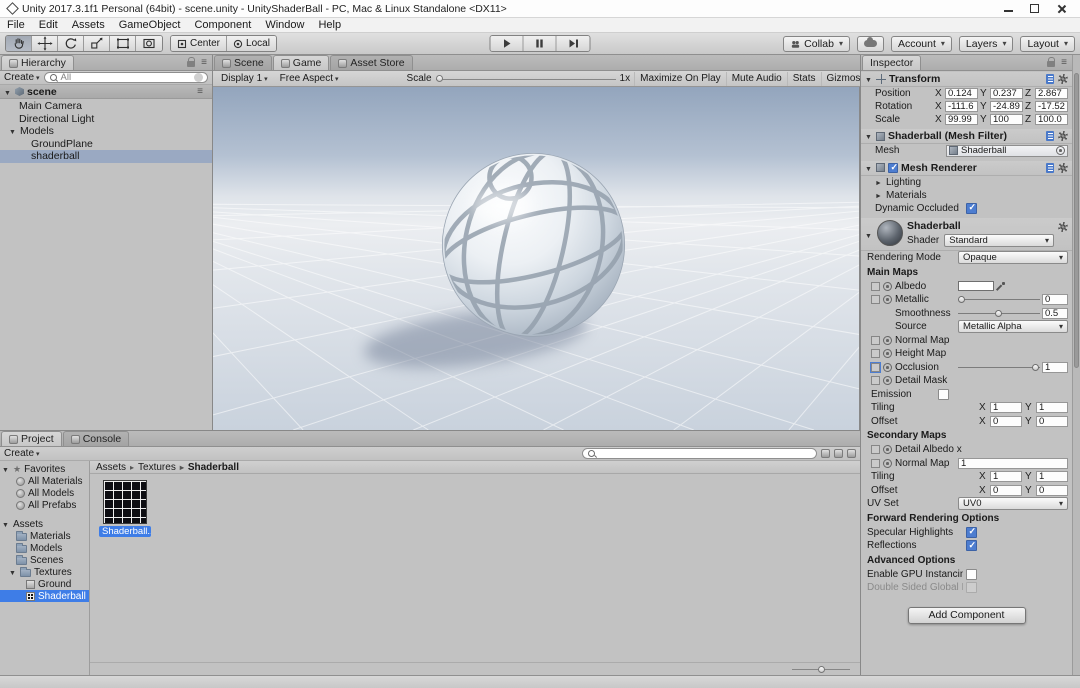  What do you see at coordinates (838, 453) in the screenshot?
I see `search-by-label-icon` at bounding box center [838, 453].